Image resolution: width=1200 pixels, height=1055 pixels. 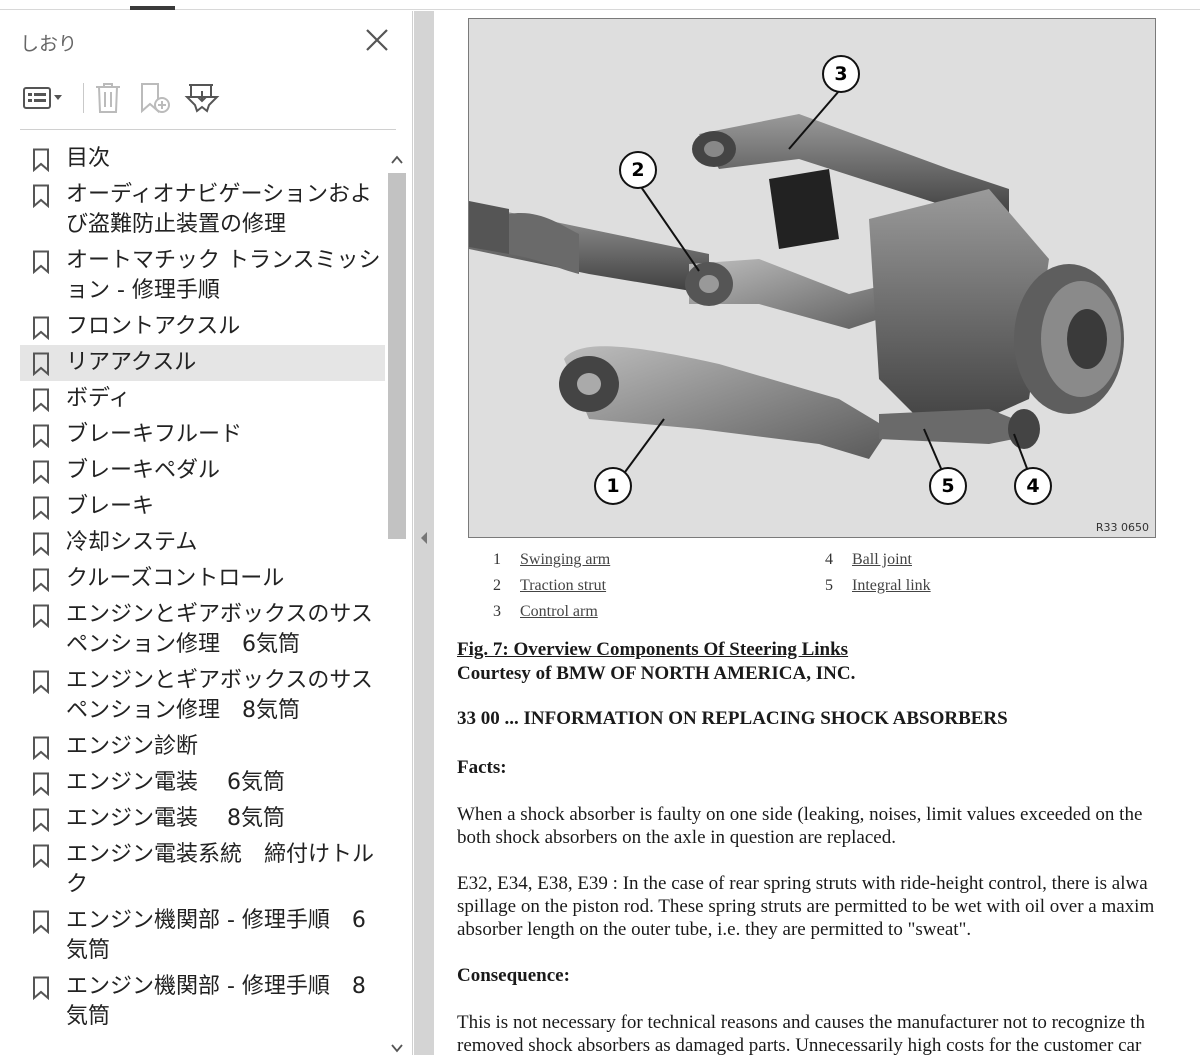 What do you see at coordinates (377, 40) in the screenshot?
I see `close-icon` at bounding box center [377, 40].